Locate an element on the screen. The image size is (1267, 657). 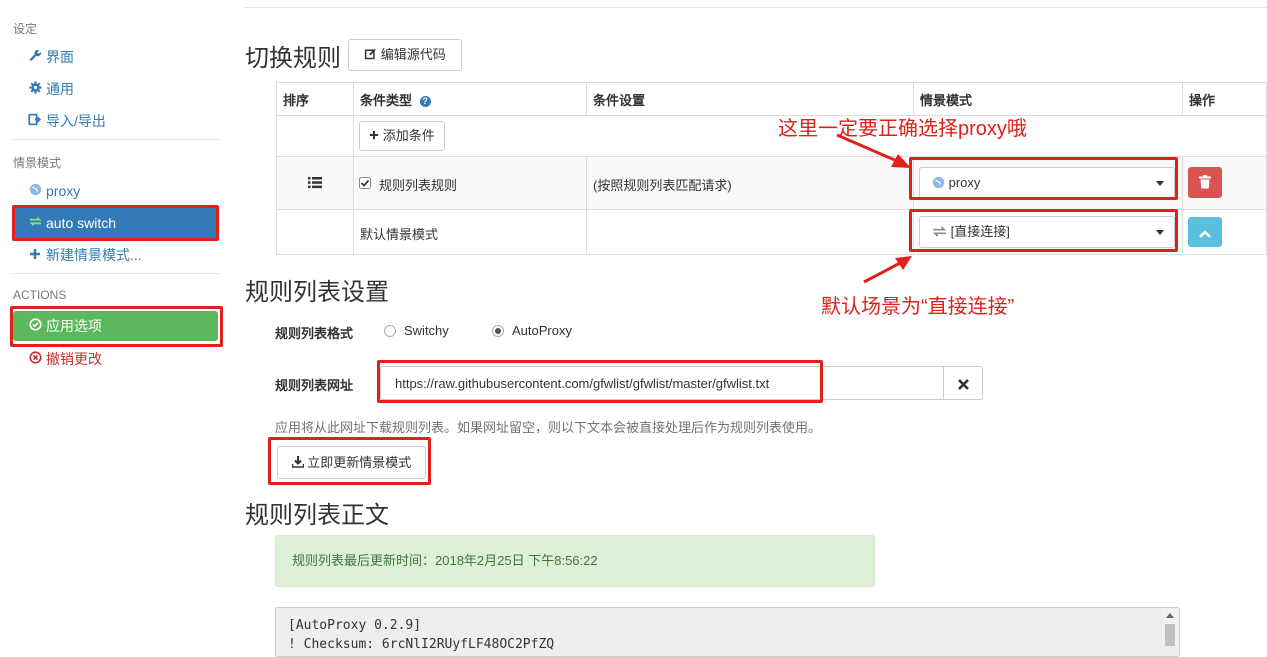
edit-icon is located at coordinates (372, 54).